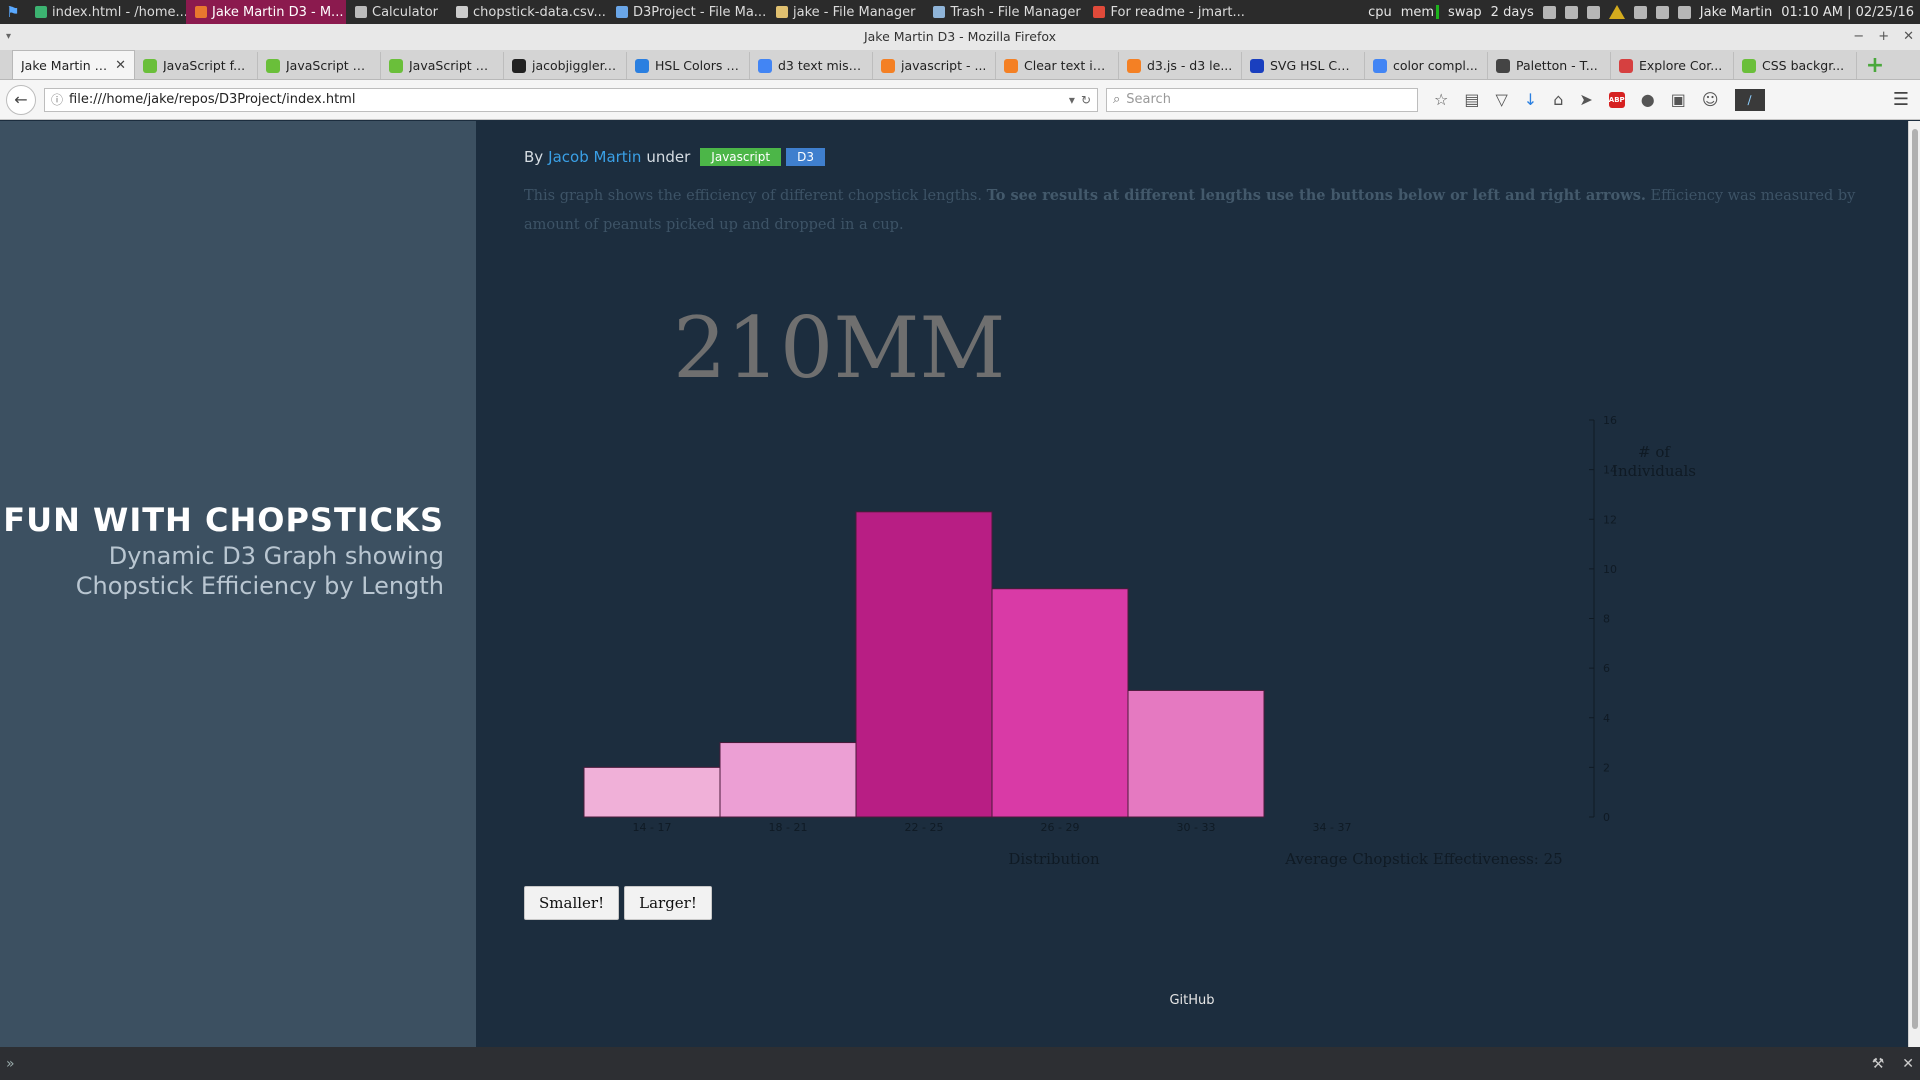  Describe the element at coordinates (924, 664) in the screenshot. I see `bars-group` at that location.